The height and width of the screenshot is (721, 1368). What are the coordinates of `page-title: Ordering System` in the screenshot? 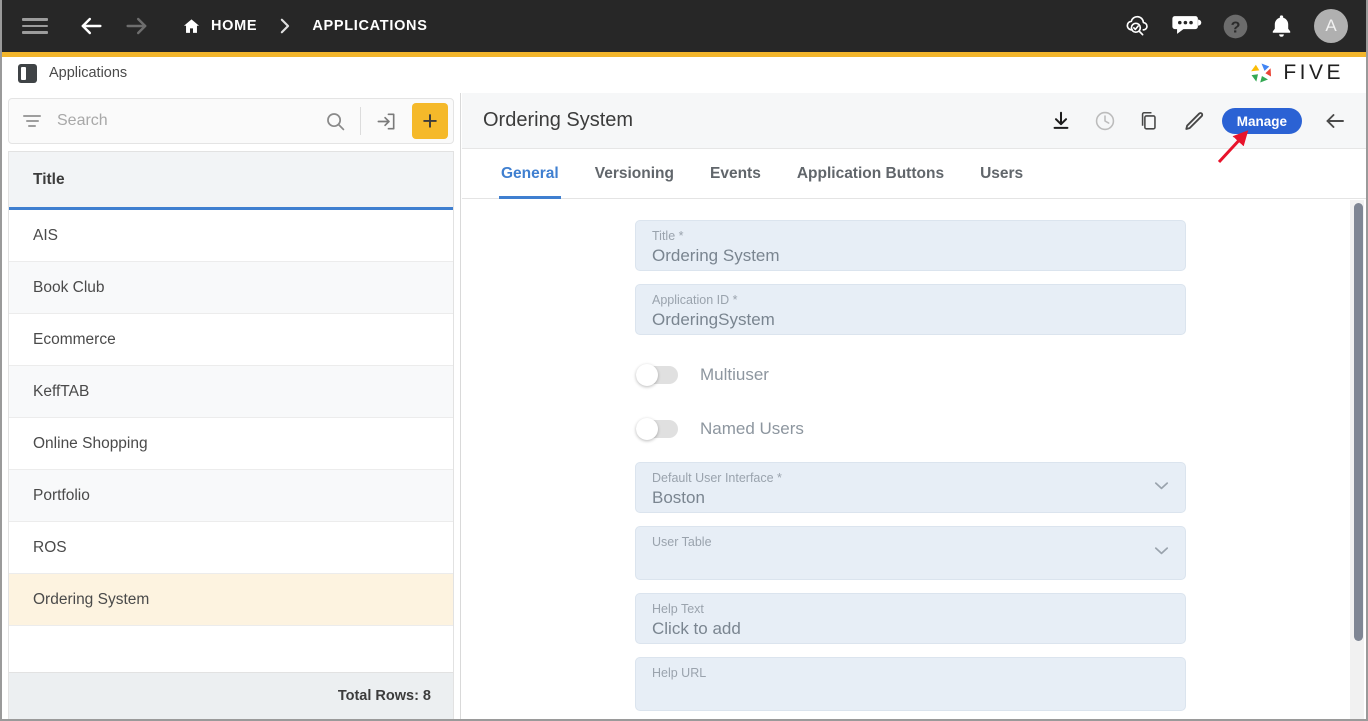 It's located at (558, 120).